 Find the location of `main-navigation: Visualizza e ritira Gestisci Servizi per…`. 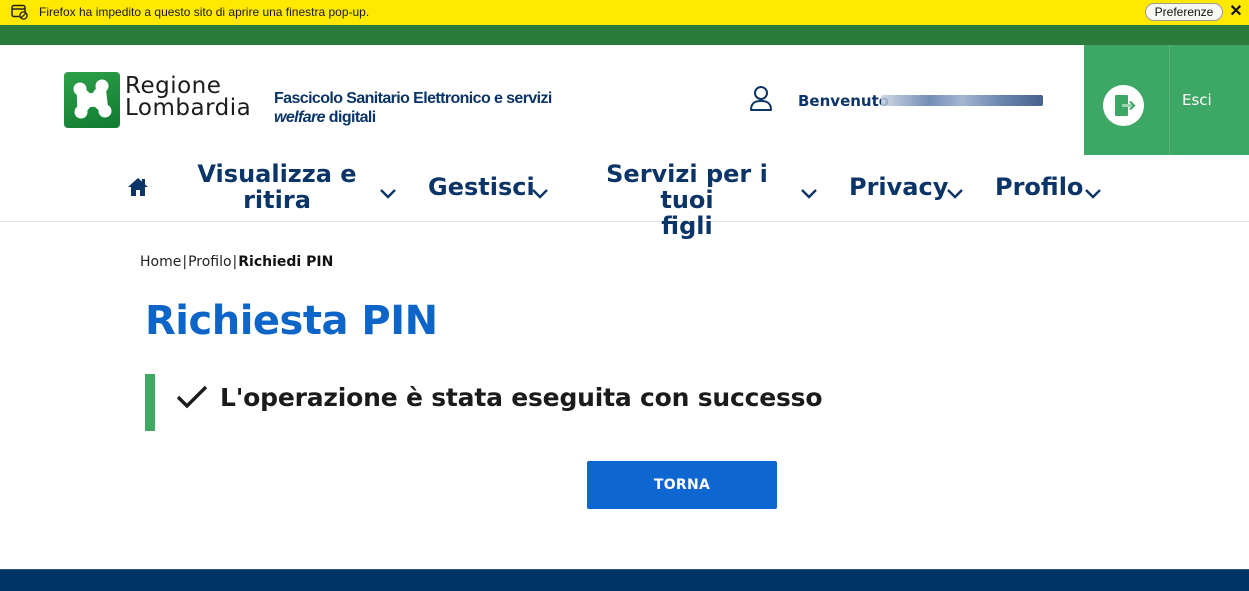

main-navigation: Visualizza e ritira Gestisci Servizi per… is located at coordinates (624, 197).